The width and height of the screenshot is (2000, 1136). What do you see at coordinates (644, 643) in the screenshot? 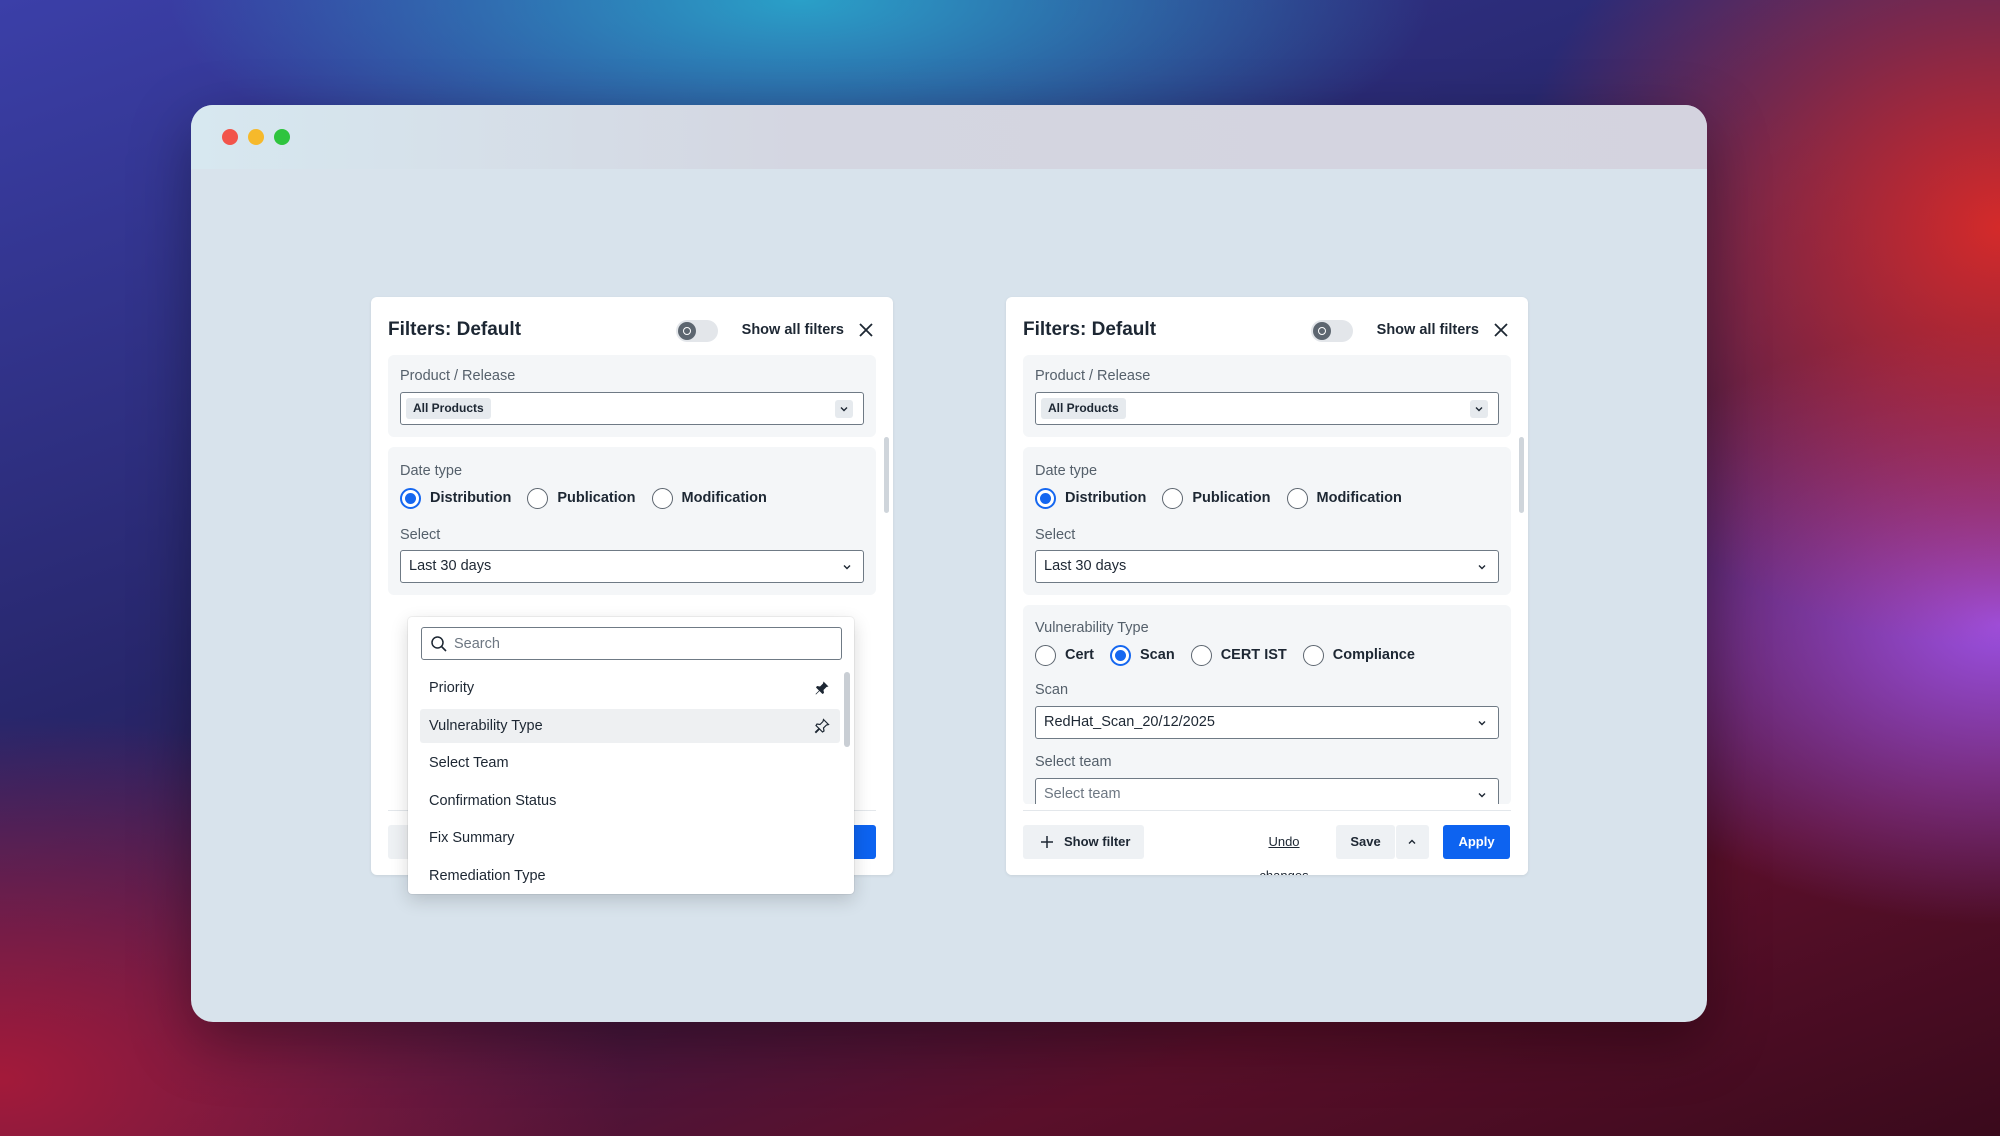
I see `search-input` at bounding box center [644, 643].